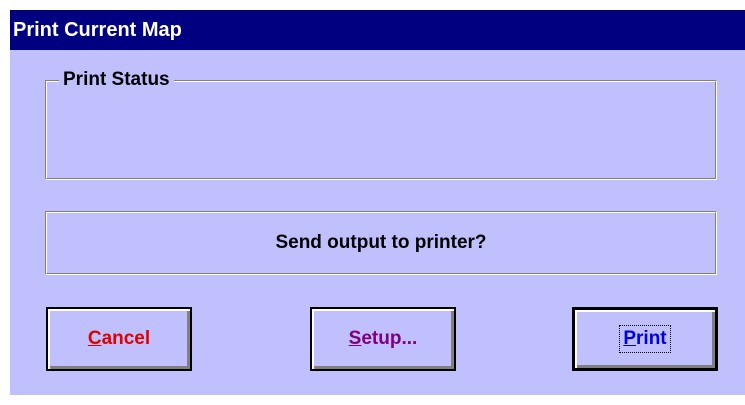 Image resolution: width=745 pixels, height=405 pixels. Describe the element at coordinates (126, 338) in the screenshot. I see `cancel-label-rest: ancel` at that location.